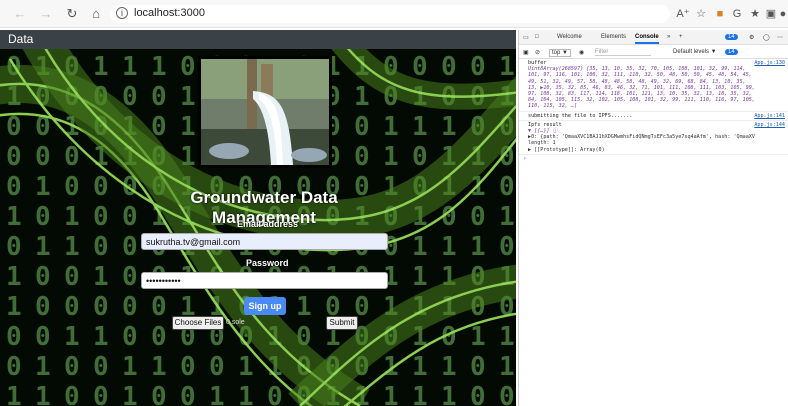 This screenshot has width=788, height=406. What do you see at coordinates (560, 53) in the screenshot?
I see `context-select: top ▼` at bounding box center [560, 53].